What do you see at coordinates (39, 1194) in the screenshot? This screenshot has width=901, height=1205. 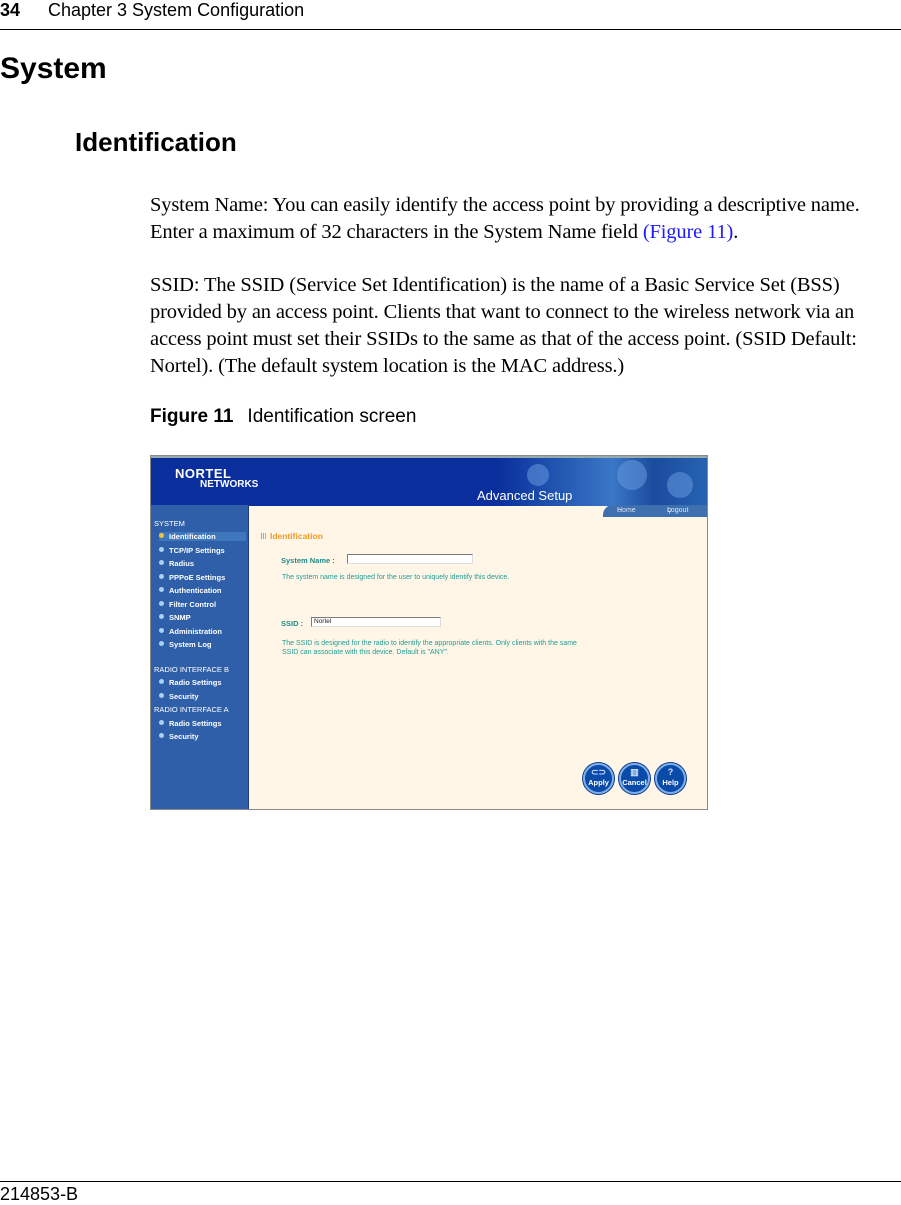 I see `document-number: 214853-B` at bounding box center [39, 1194].